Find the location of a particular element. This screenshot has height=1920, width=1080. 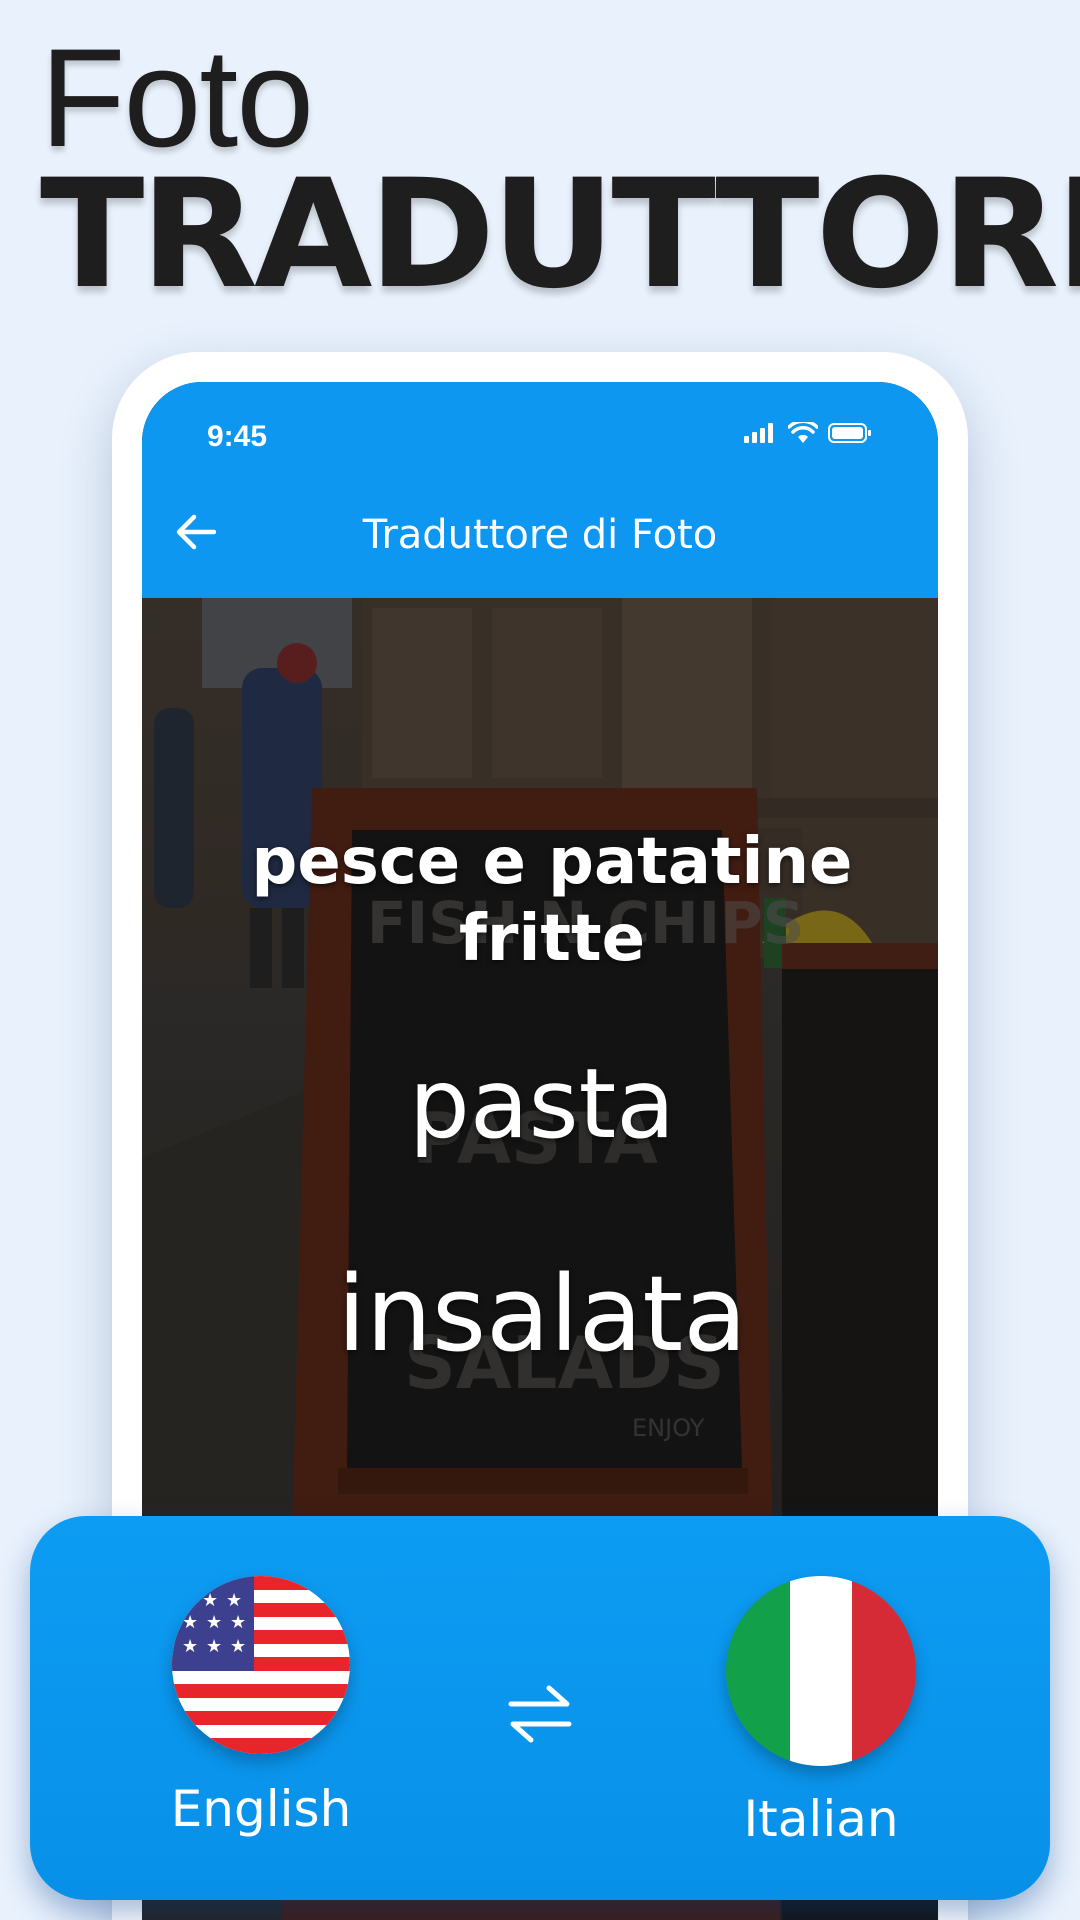

headline-line-1: Foto is located at coordinates (177, 97).